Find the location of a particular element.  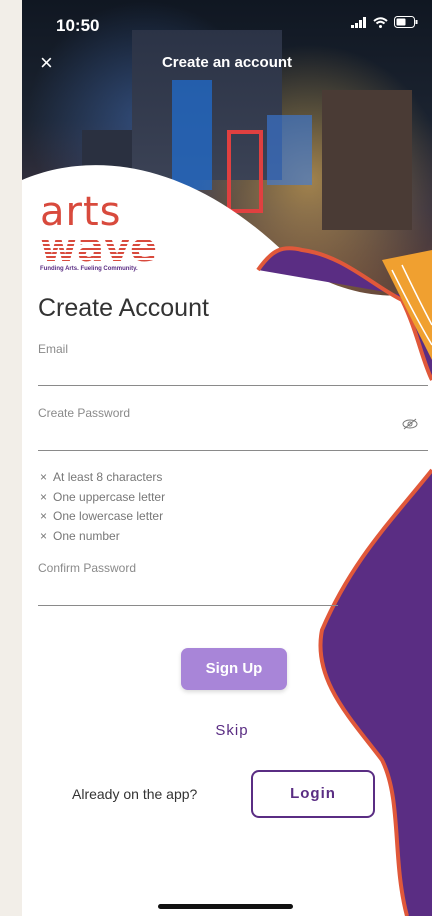

home-indicator is located at coordinates (225, 906).